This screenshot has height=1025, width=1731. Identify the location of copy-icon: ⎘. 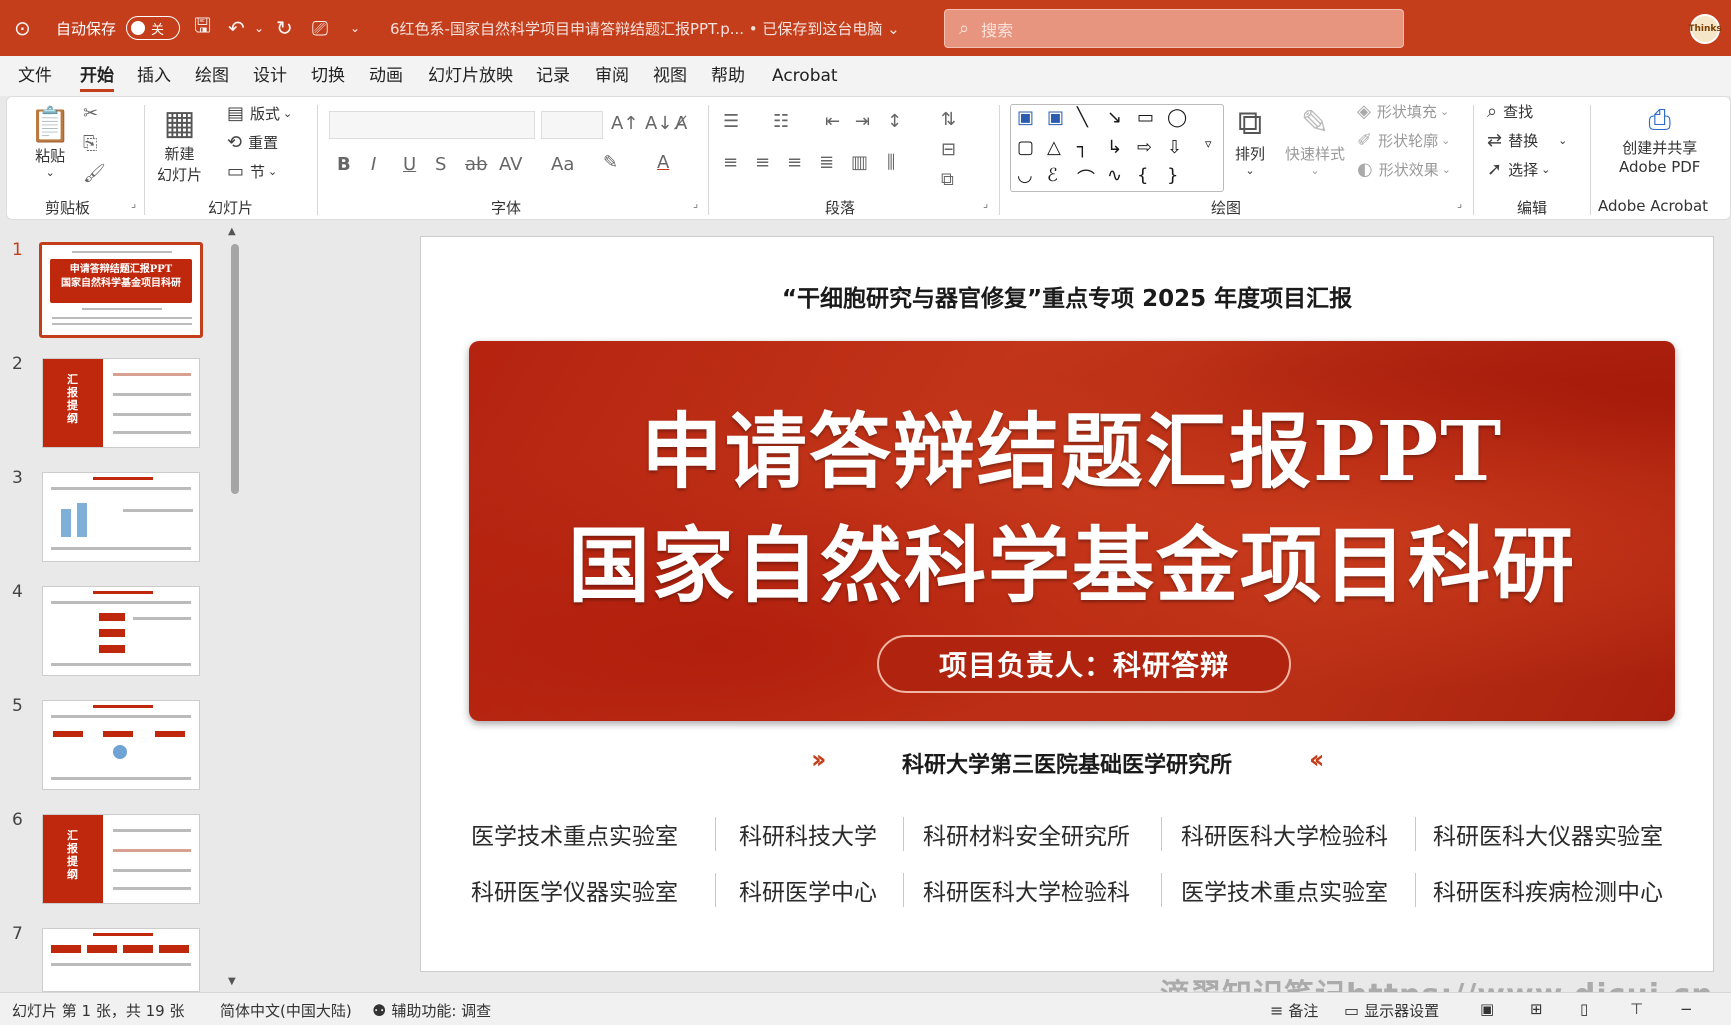
(90, 143).